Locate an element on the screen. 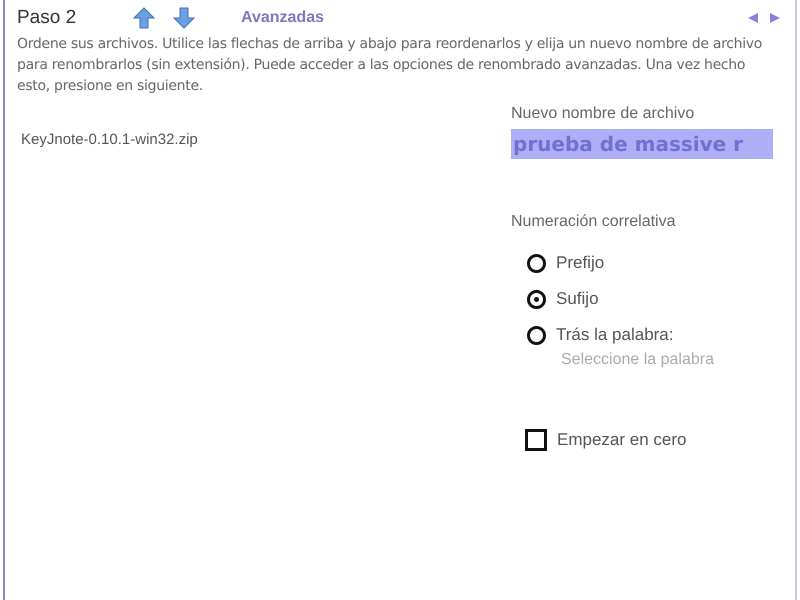 This screenshot has height=600, width=800. down-arrow-icon is located at coordinates (184, 18).